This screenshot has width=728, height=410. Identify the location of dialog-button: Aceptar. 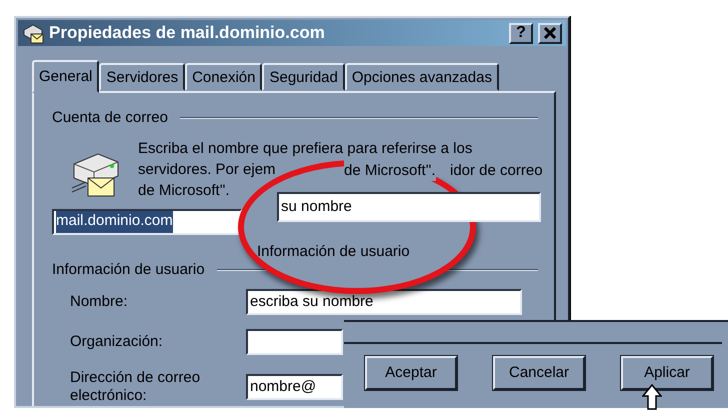
(411, 373).